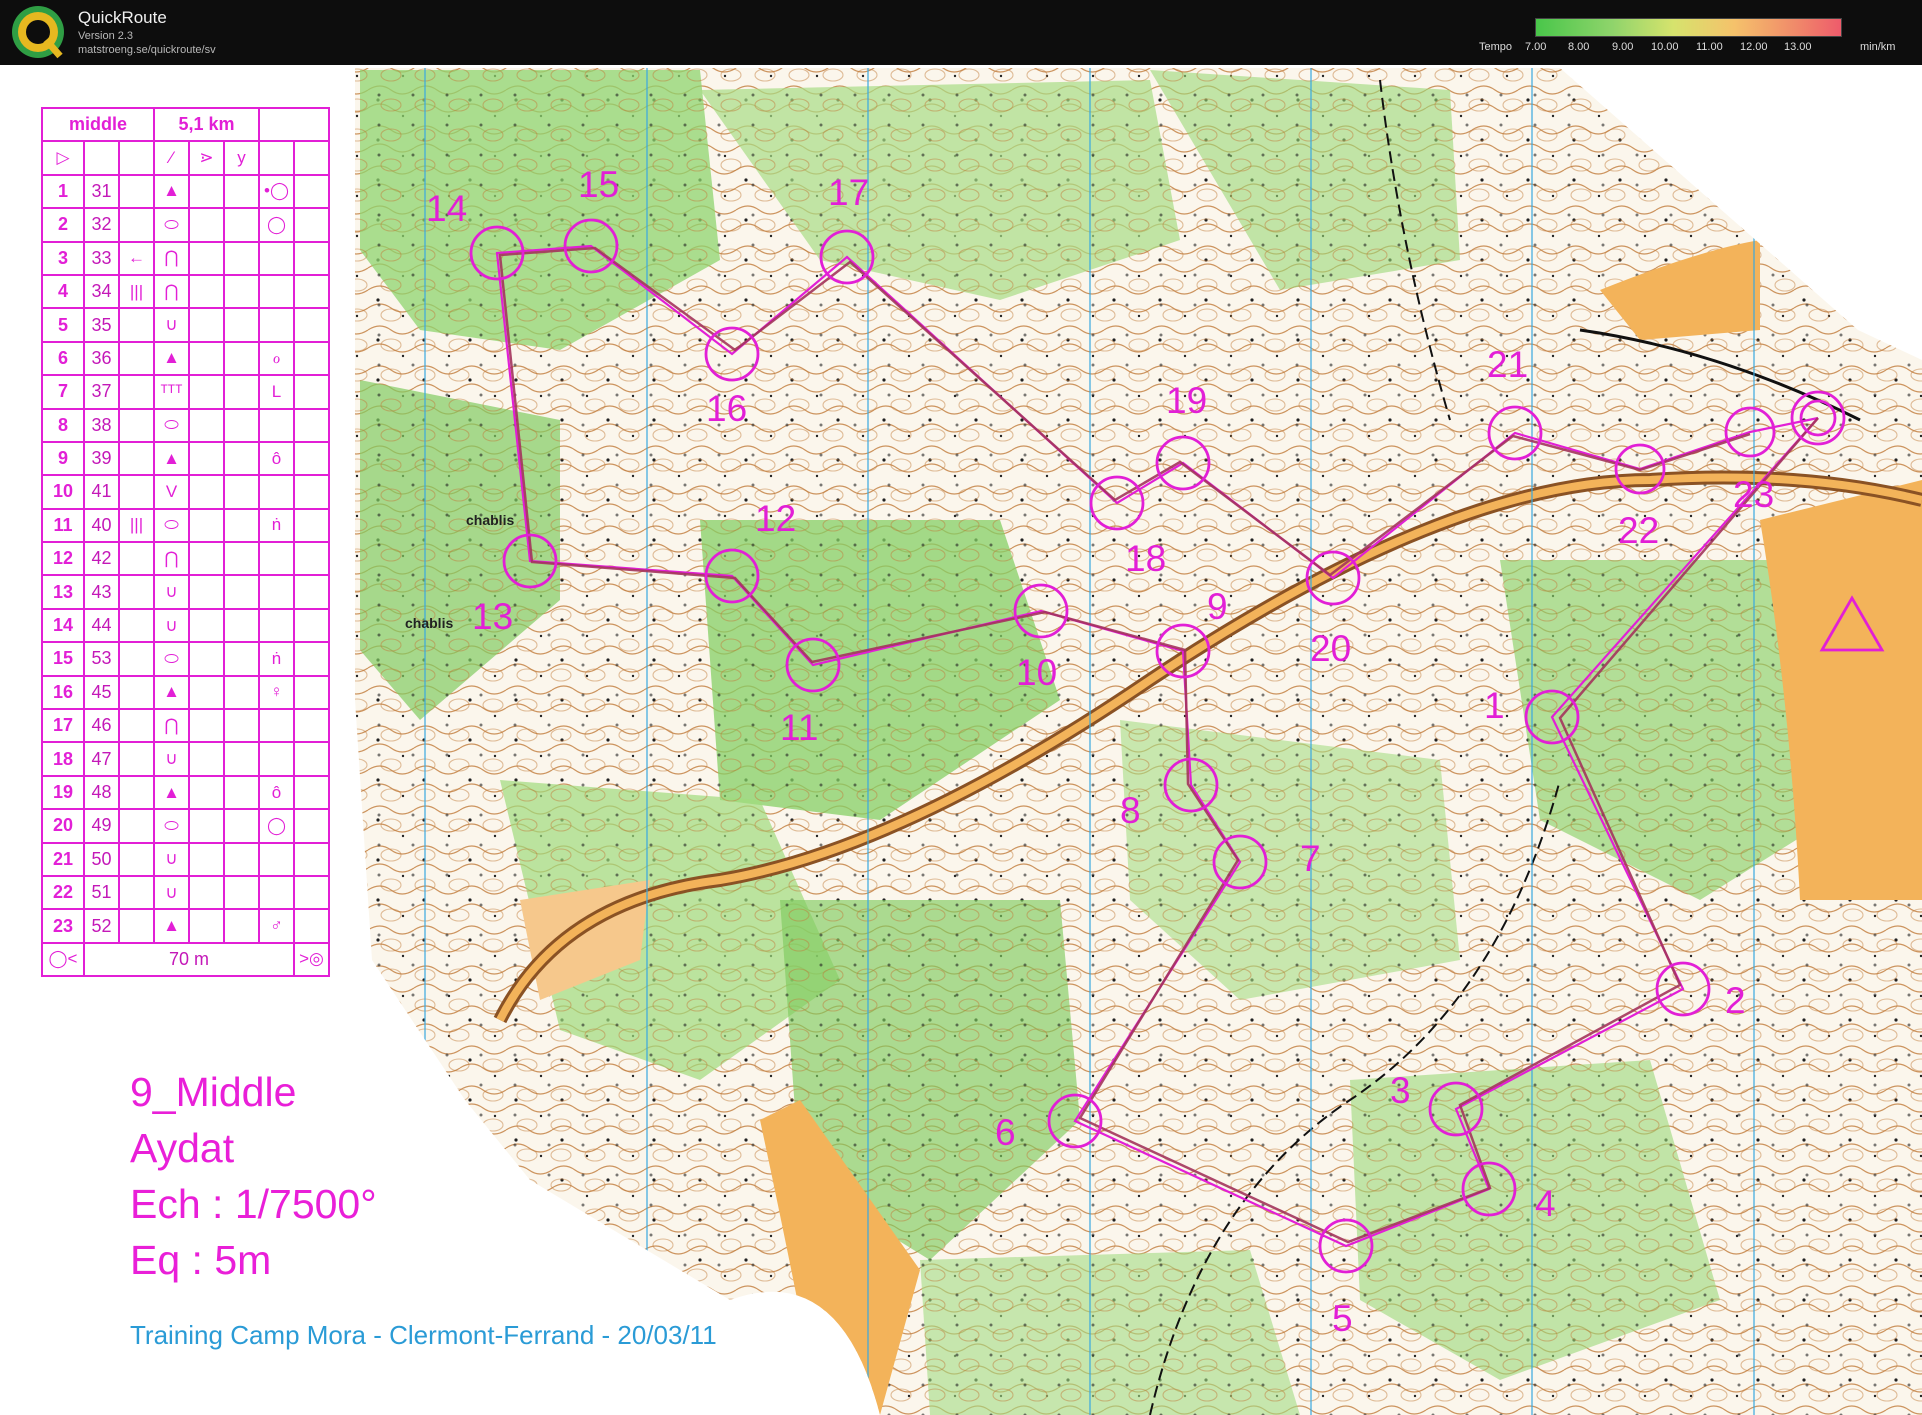 The image size is (1922, 1415). Describe the element at coordinates (101, 926) in the screenshot. I see `control-code-cell: 52` at that location.